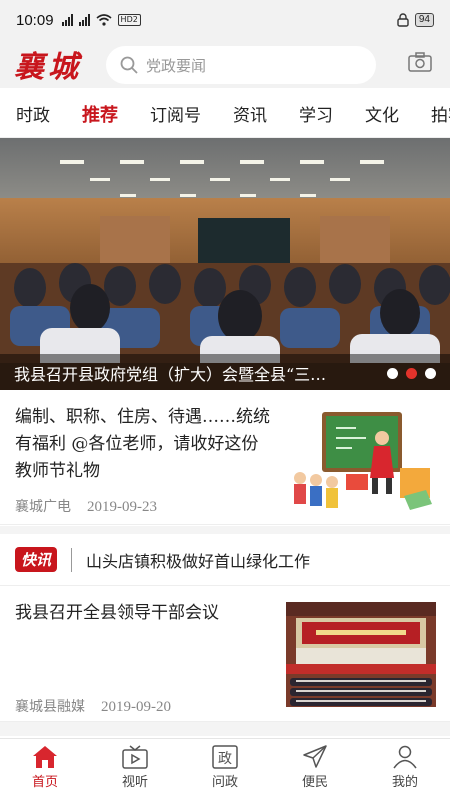  Describe the element at coordinates (50, 707) in the screenshot. I see `news-source: 襄城县融媒` at that location.